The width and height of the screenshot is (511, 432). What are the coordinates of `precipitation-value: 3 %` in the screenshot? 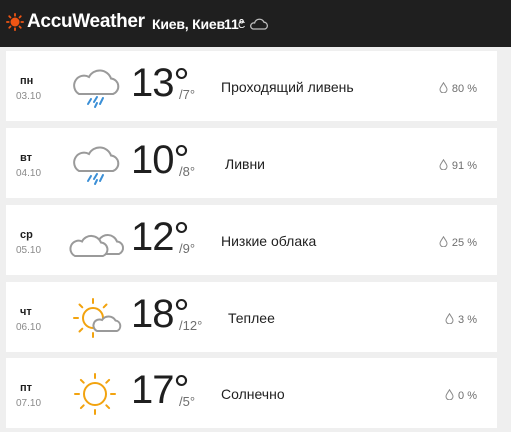 It's located at (467, 320).